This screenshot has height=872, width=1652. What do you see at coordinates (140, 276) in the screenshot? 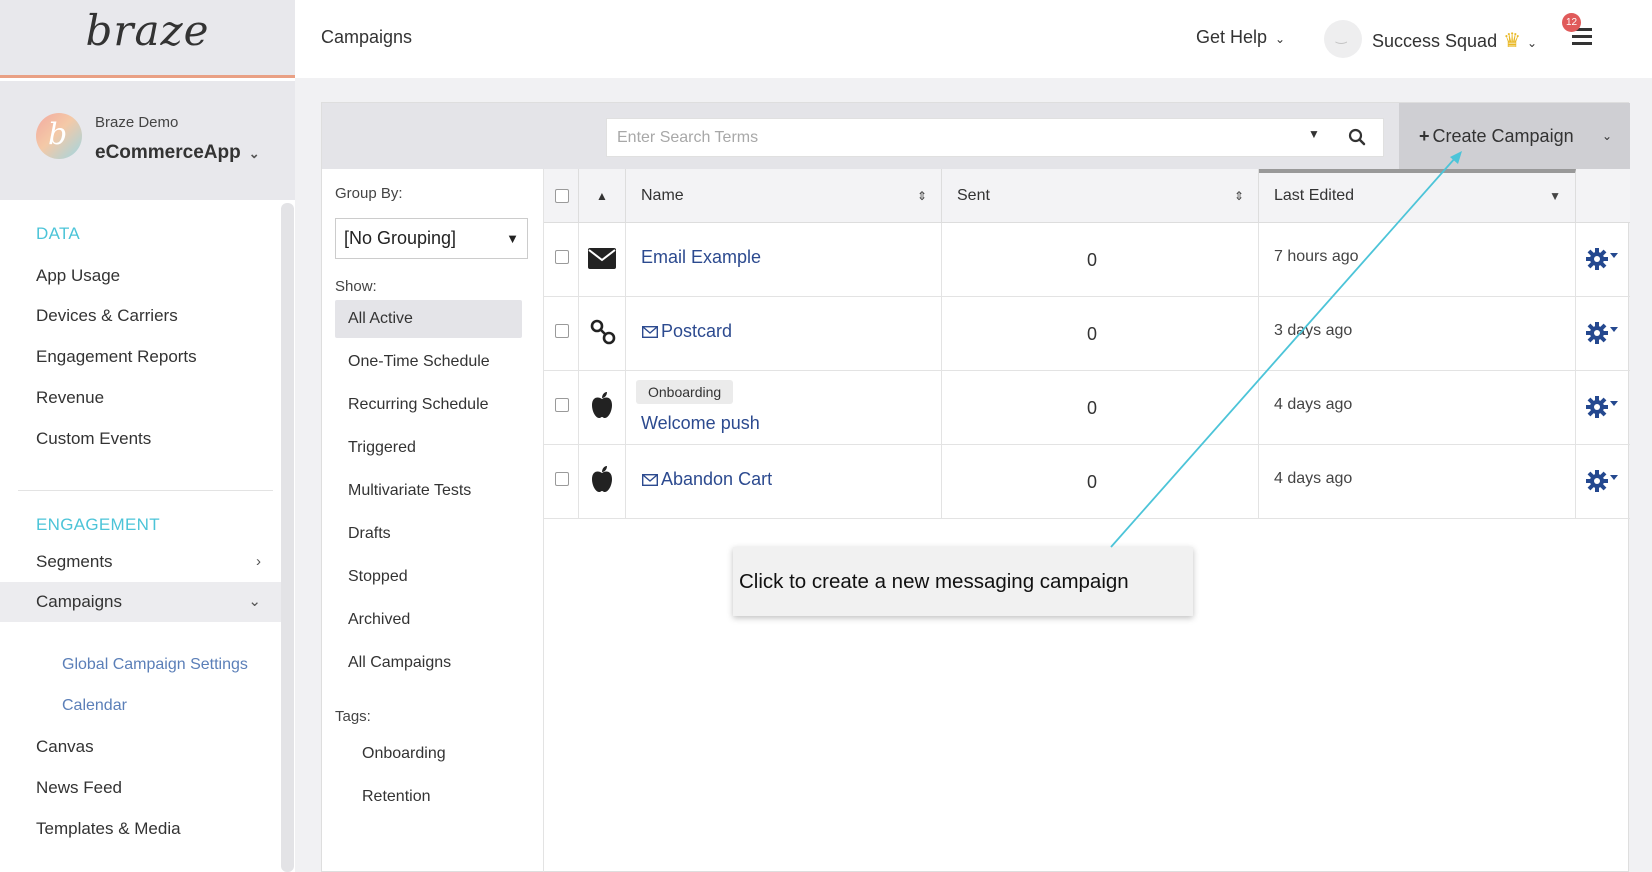
I see `sidebar-item-app-usage: App Usage` at bounding box center [140, 276].